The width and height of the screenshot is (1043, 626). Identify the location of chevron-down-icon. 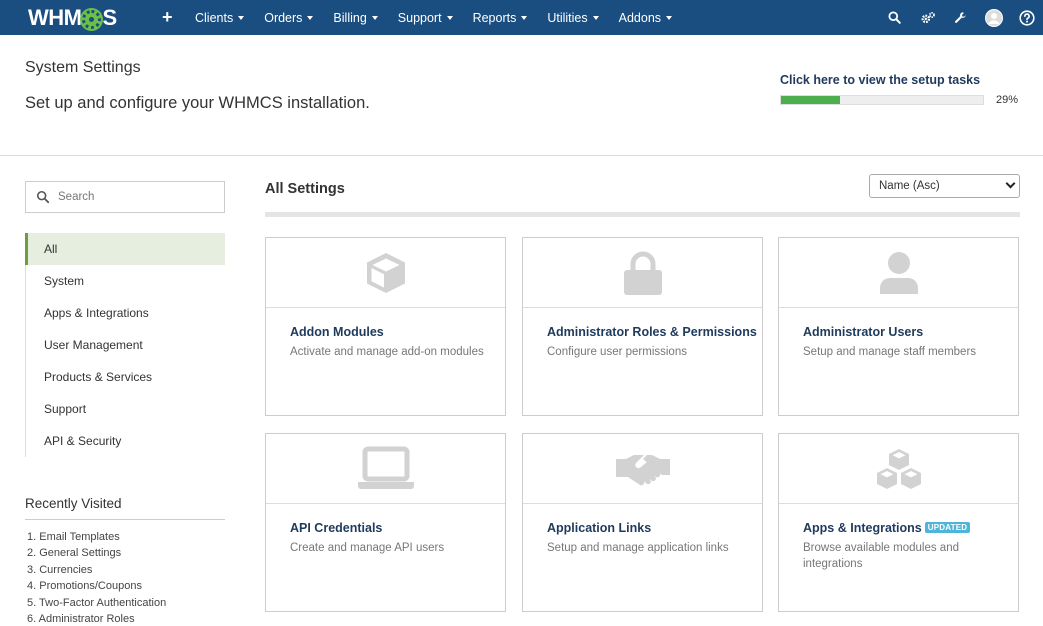
(1010, 183).